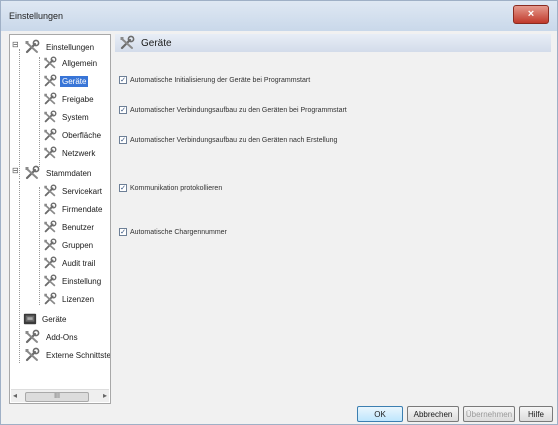 This screenshot has height=425, width=558. I want to click on cancel-button: Abbrechen, so click(433, 414).